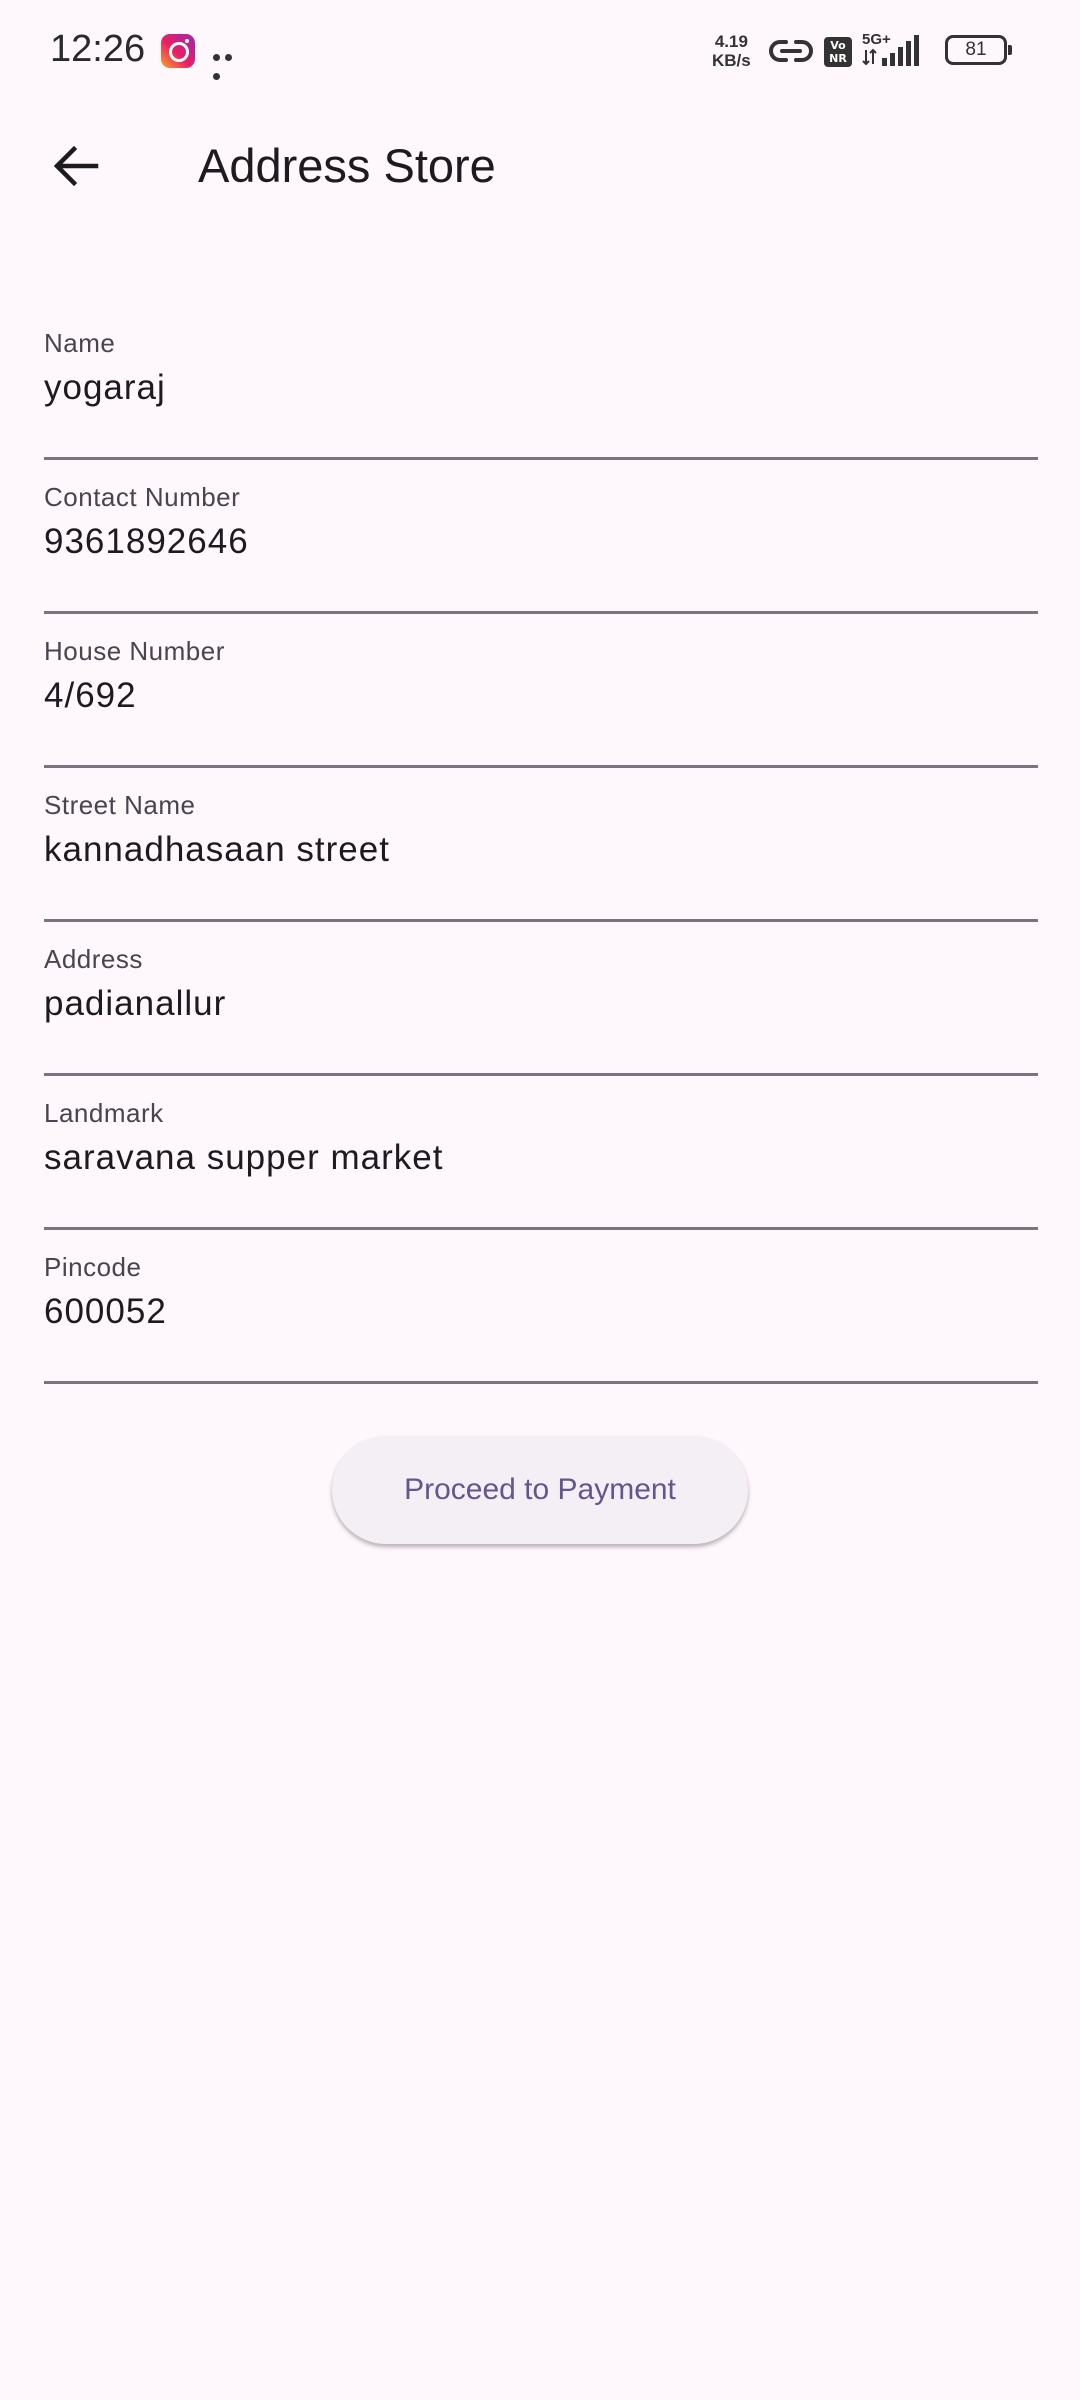 The height and width of the screenshot is (2400, 1080). Describe the element at coordinates (142, 497) in the screenshot. I see `contact-number-field-label: Contact Number` at that location.